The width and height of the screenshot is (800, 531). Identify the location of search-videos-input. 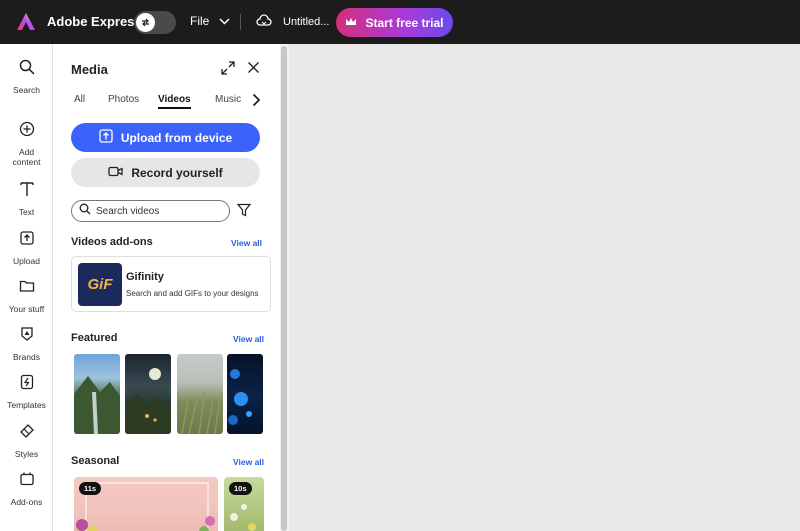
(156, 211).